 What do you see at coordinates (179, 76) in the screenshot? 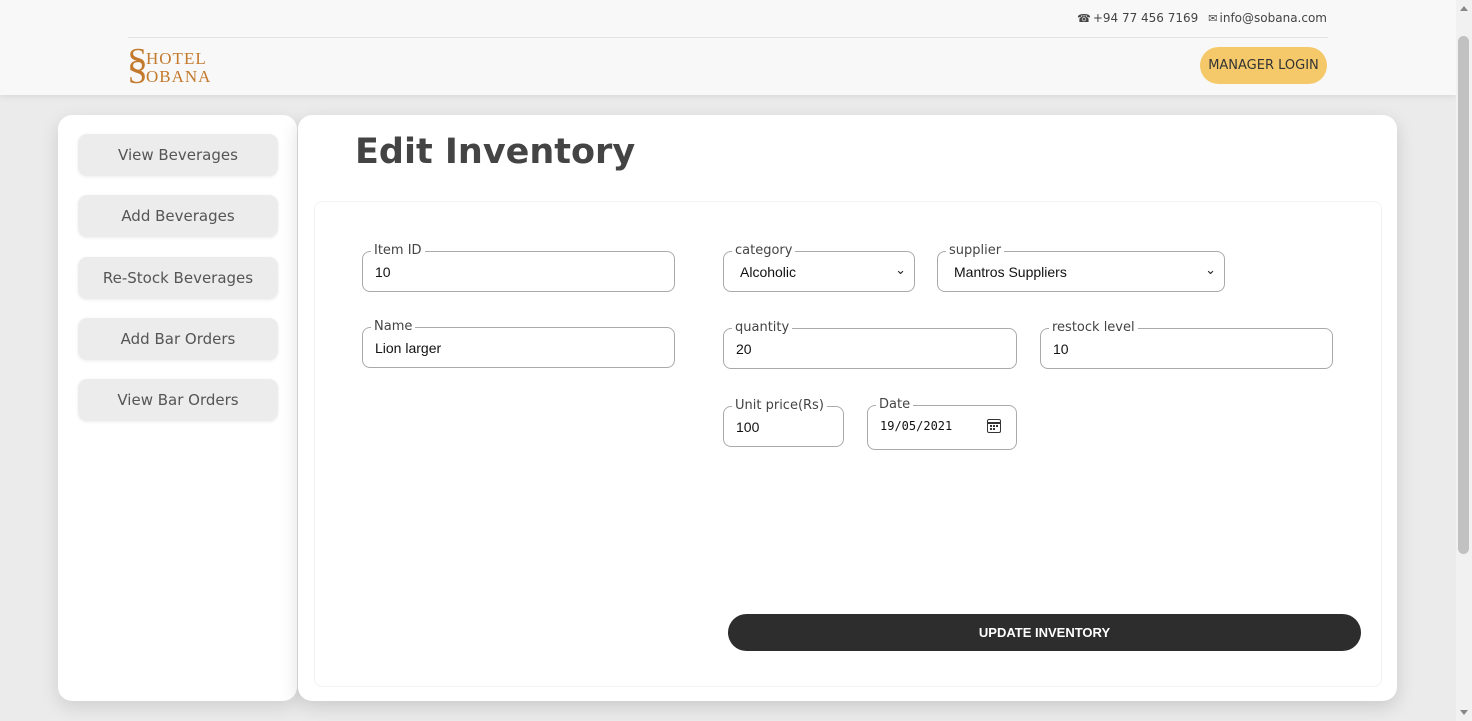
I see `logo-word-obana: OBANA` at bounding box center [179, 76].